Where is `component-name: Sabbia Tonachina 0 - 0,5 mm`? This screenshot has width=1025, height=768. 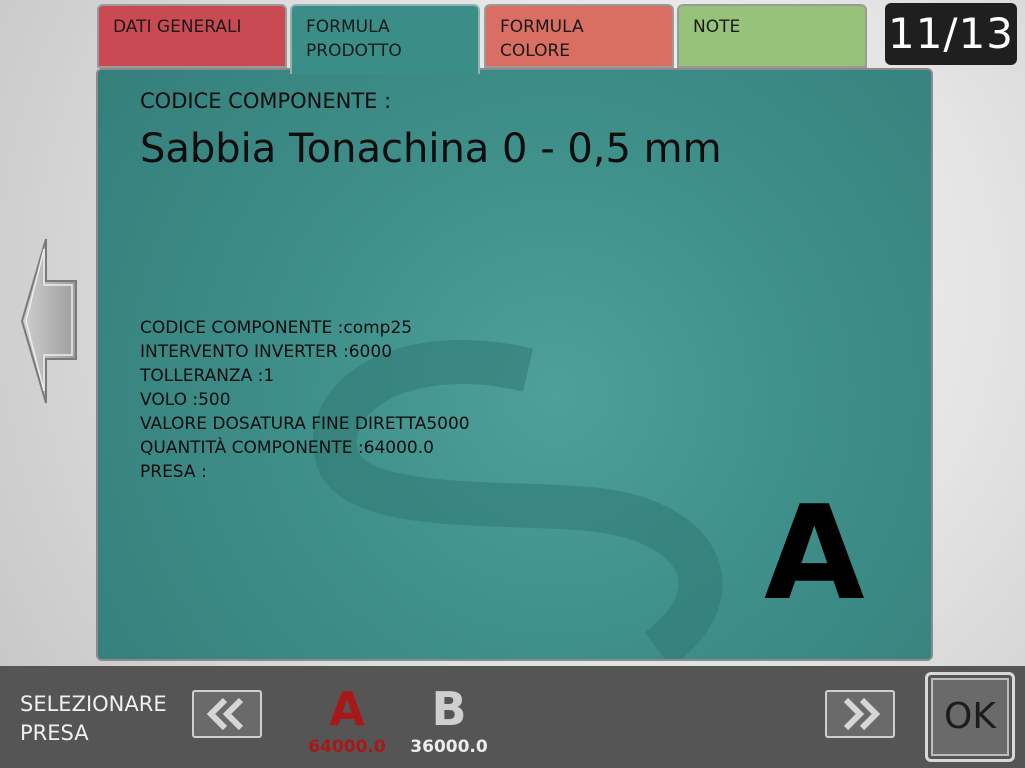
component-name: Sabbia Tonachina 0 - 0,5 mm is located at coordinates (431, 149).